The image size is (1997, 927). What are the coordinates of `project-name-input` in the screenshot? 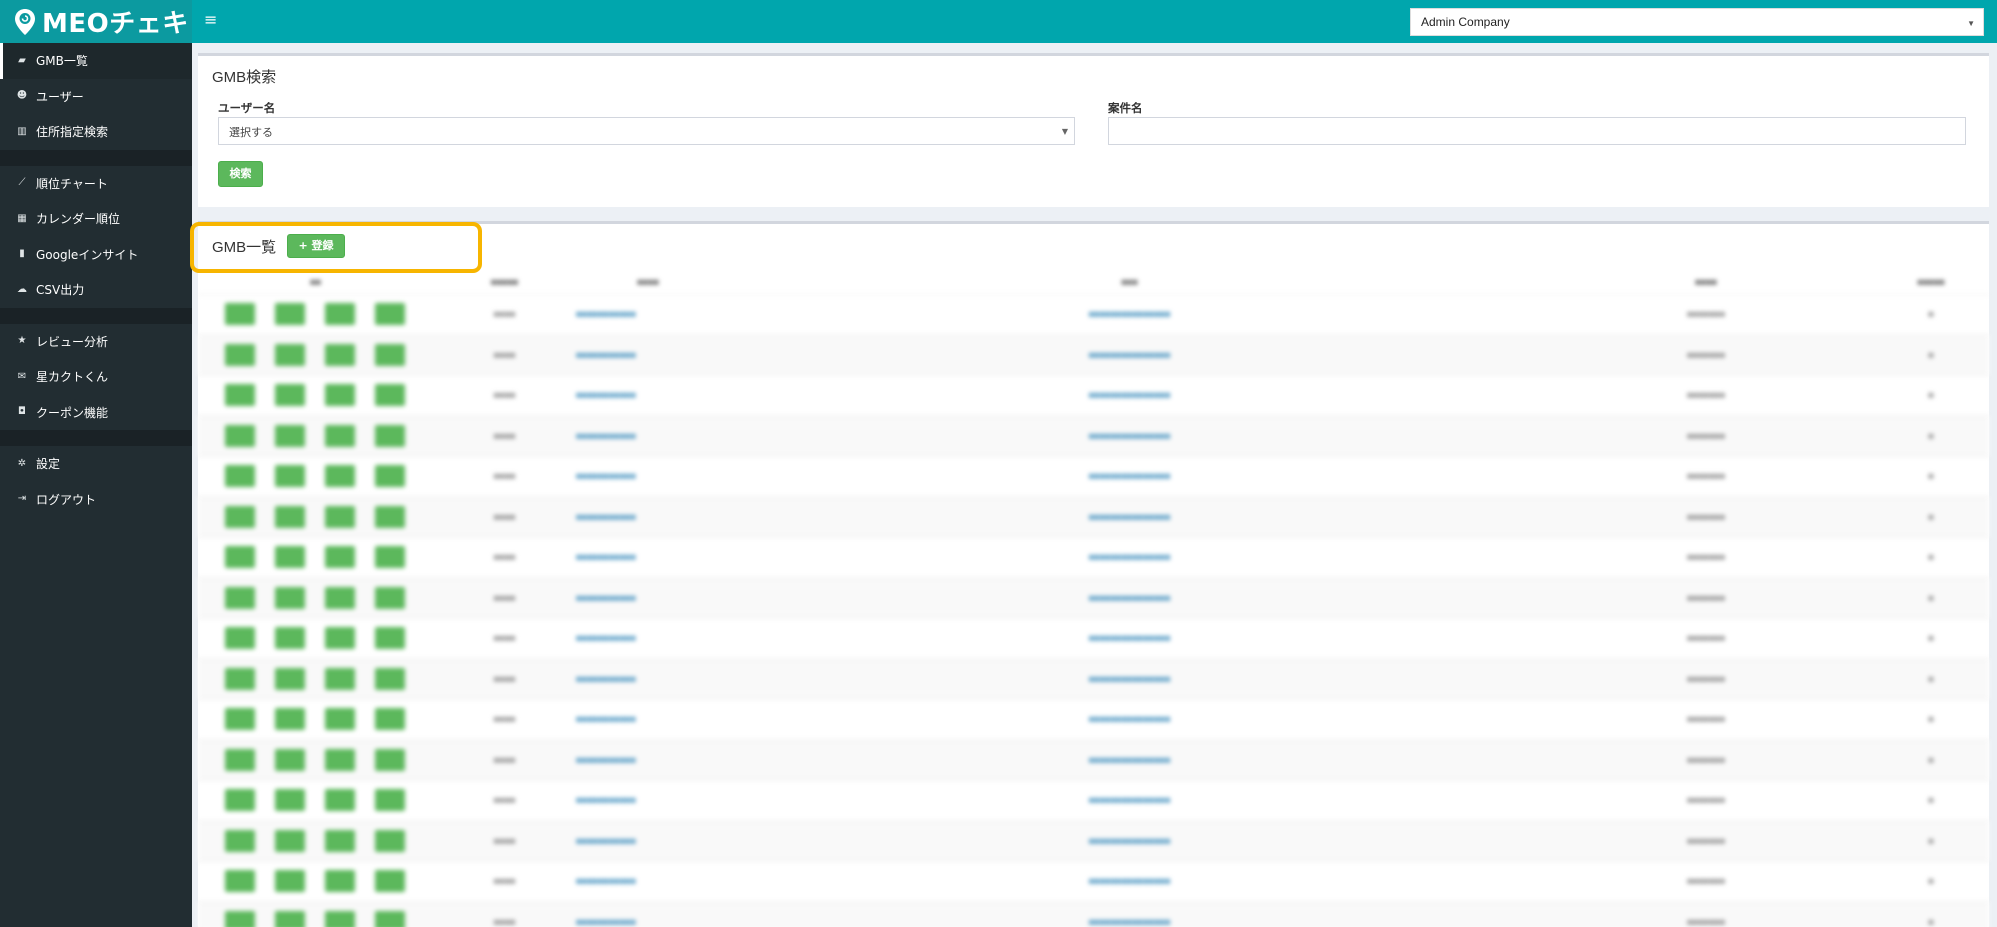 It's located at (1537, 131).